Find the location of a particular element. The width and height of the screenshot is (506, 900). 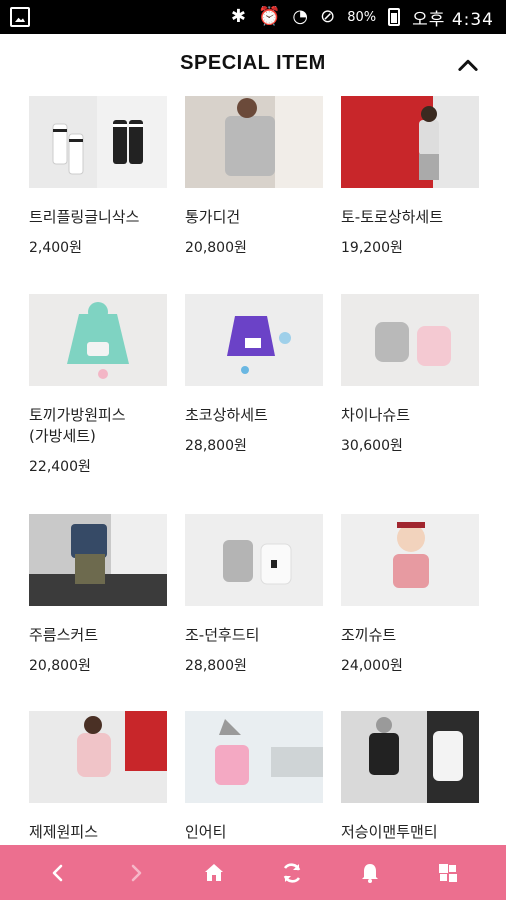

product-name: 인어티 is located at coordinates (255, 832).